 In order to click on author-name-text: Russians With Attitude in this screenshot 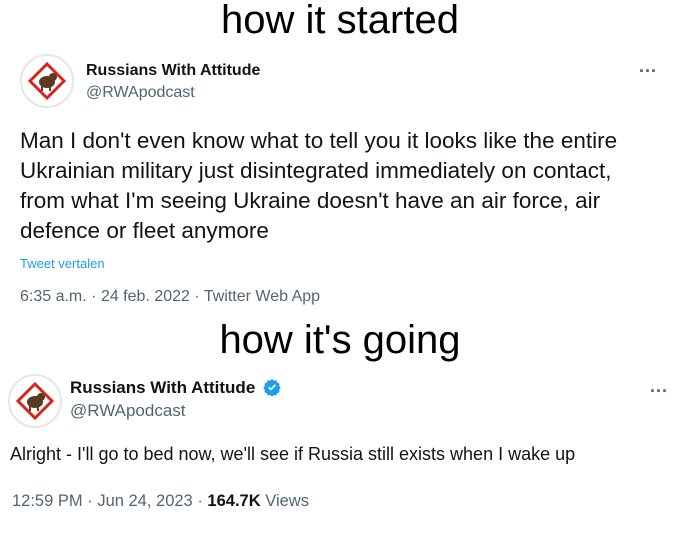, I will do `click(162, 387)`.